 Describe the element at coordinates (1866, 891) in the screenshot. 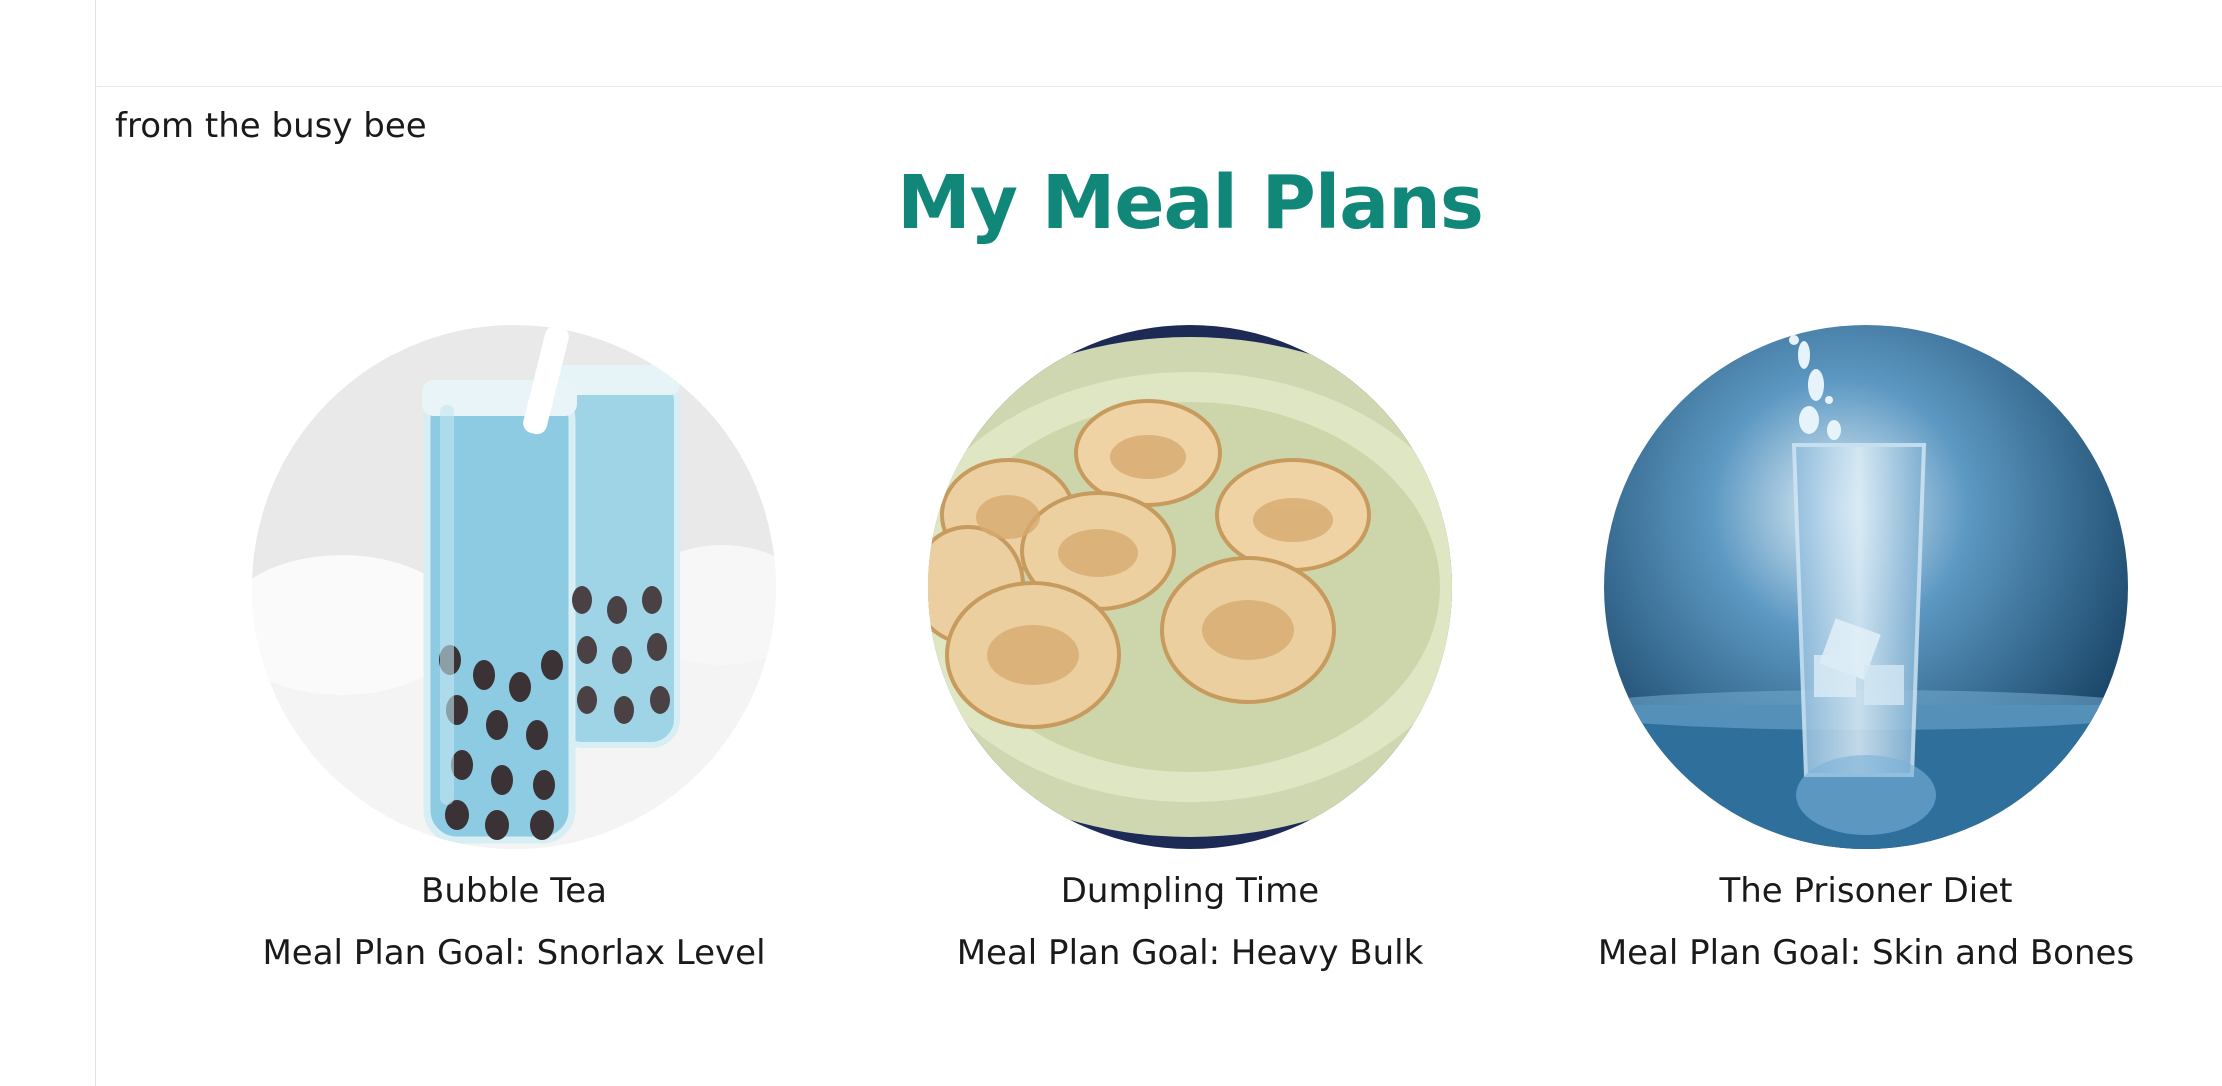

I see `meal-plan-name: The Prisoner Diet` at that location.